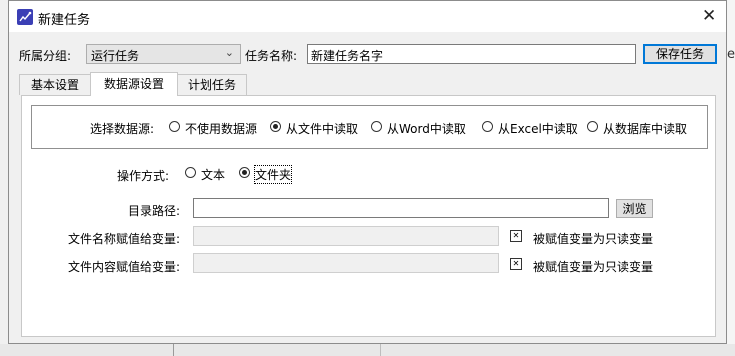  I want to click on content-variable-label: 文件内容赋值给变量:, so click(124, 267).